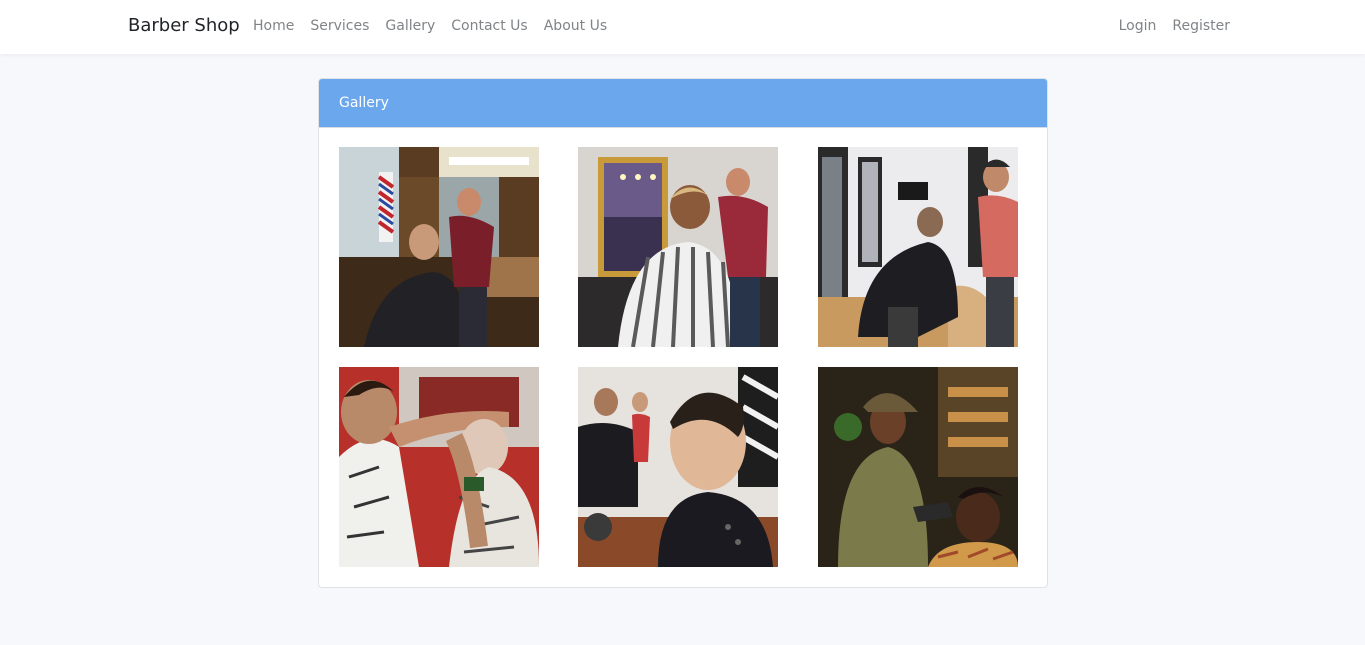 The width and height of the screenshot is (1365, 645). What do you see at coordinates (1138, 26) in the screenshot?
I see `nav-login: Login` at bounding box center [1138, 26].